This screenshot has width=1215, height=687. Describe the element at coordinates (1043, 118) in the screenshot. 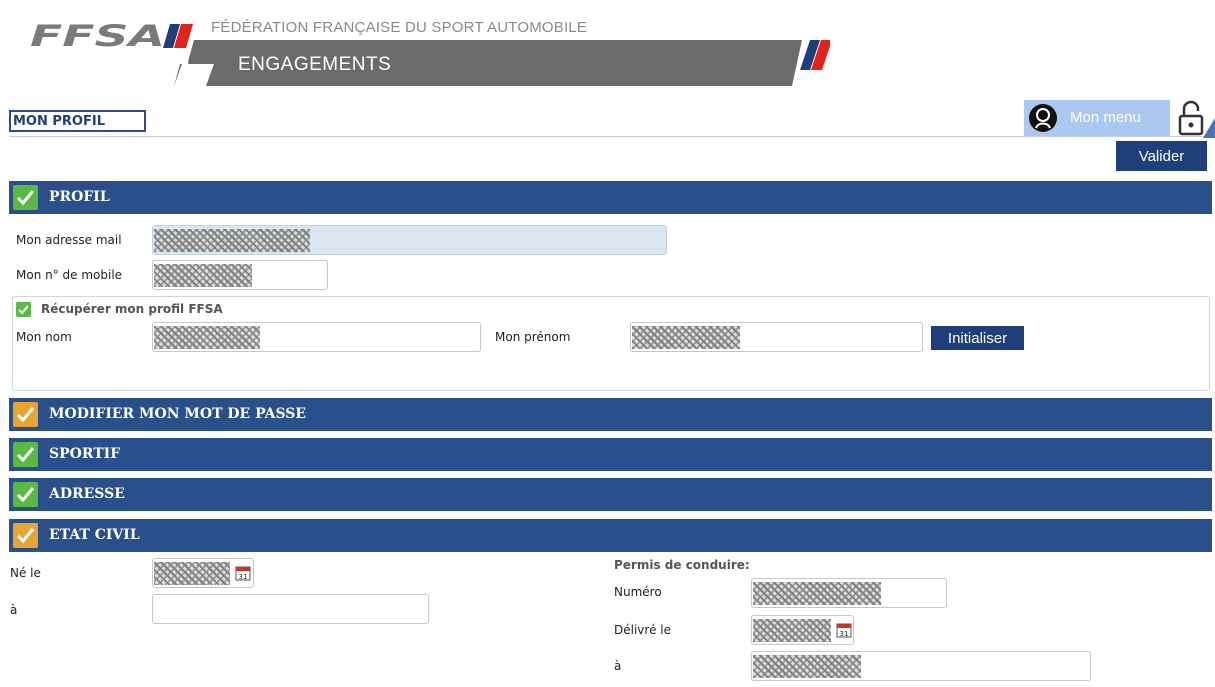

I see `user-avatar-icon` at that location.